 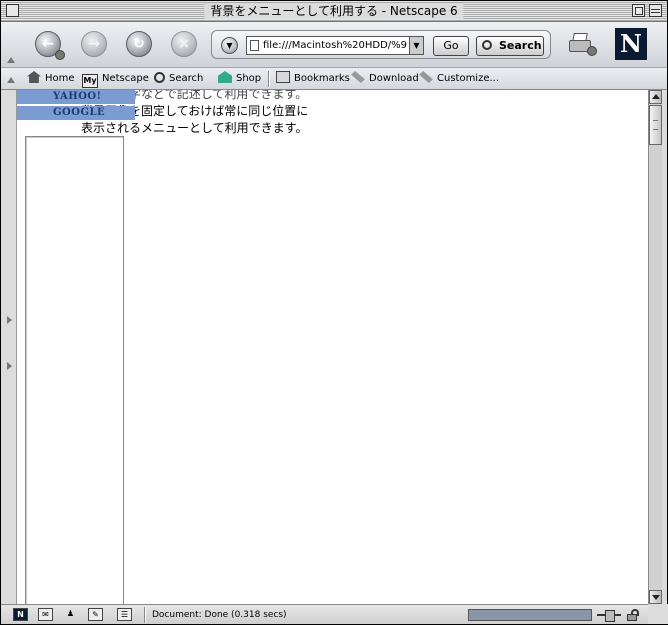 I want to click on go-button: Go, so click(x=451, y=46).